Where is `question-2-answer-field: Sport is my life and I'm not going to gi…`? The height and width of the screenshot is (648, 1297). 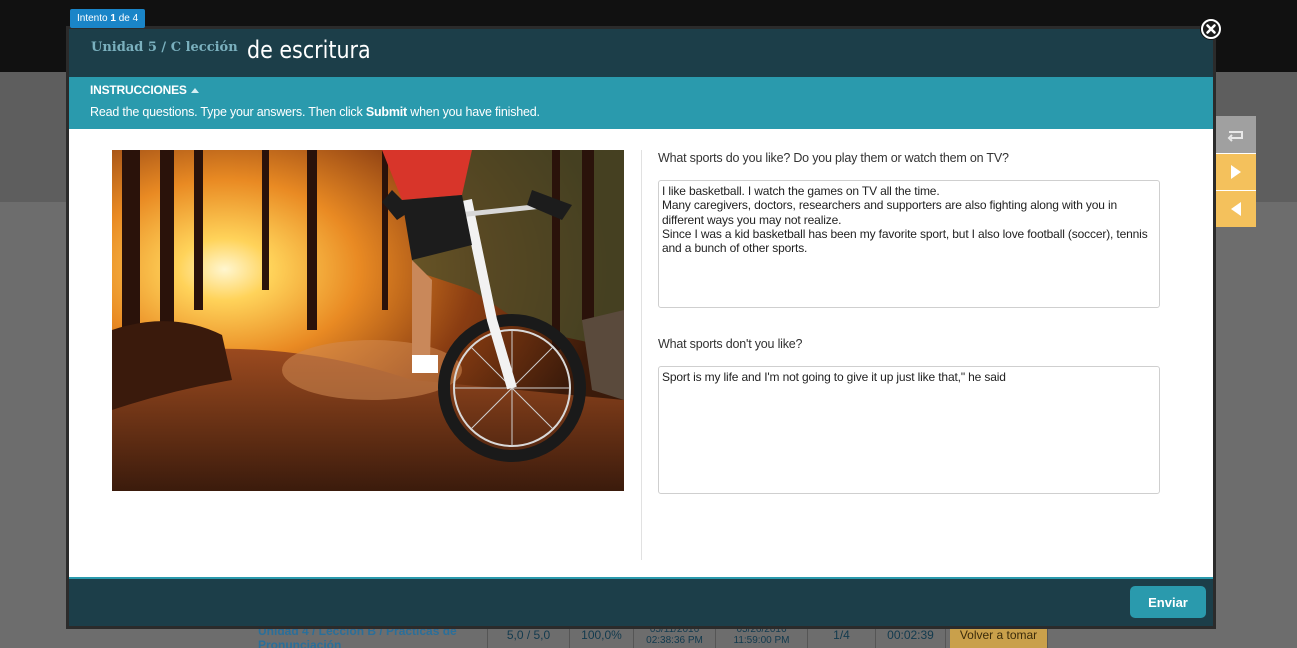
question-2-answer-field: Sport is my life and I'm not going to gi… is located at coordinates (909, 430).